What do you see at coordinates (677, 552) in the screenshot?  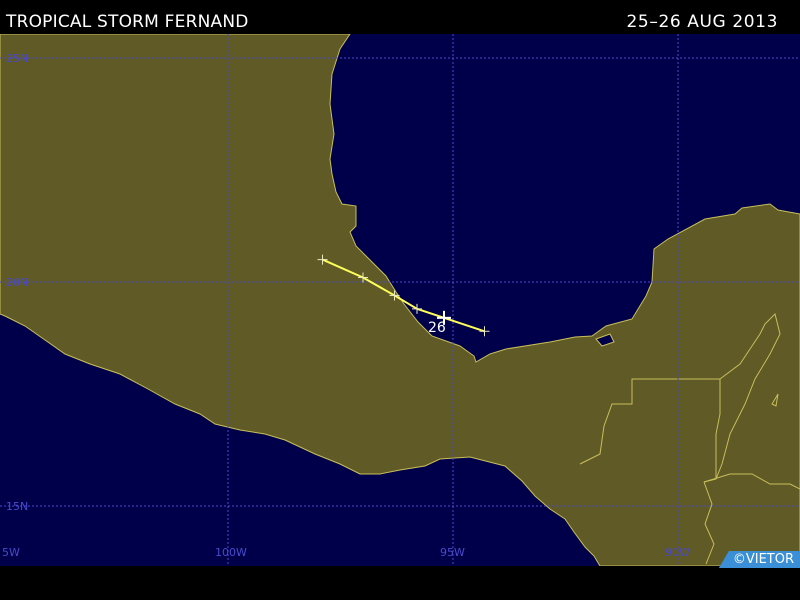 I see `lon-label-90w: 90W` at bounding box center [677, 552].